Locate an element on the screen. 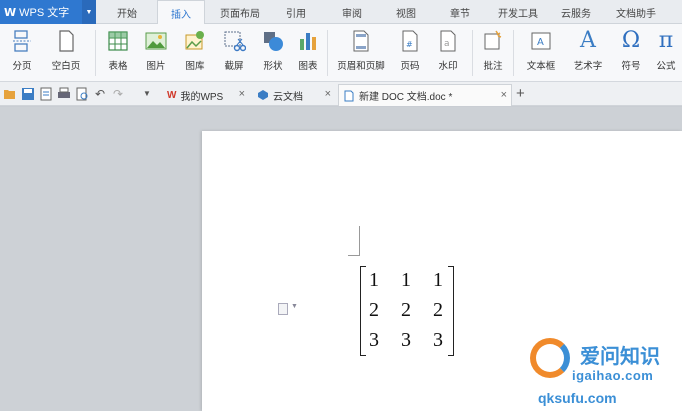  tab-page-layout: 页面布局 is located at coordinates (240, 12).